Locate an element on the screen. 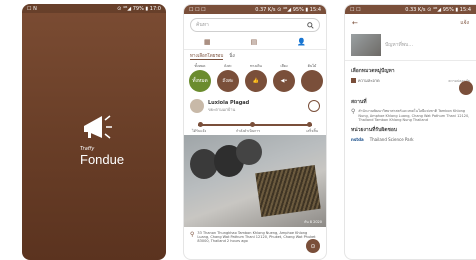 The width and height of the screenshot is (476, 260). subtab-nearby: ทางเลือกโดยรอบ is located at coordinates (207, 56).